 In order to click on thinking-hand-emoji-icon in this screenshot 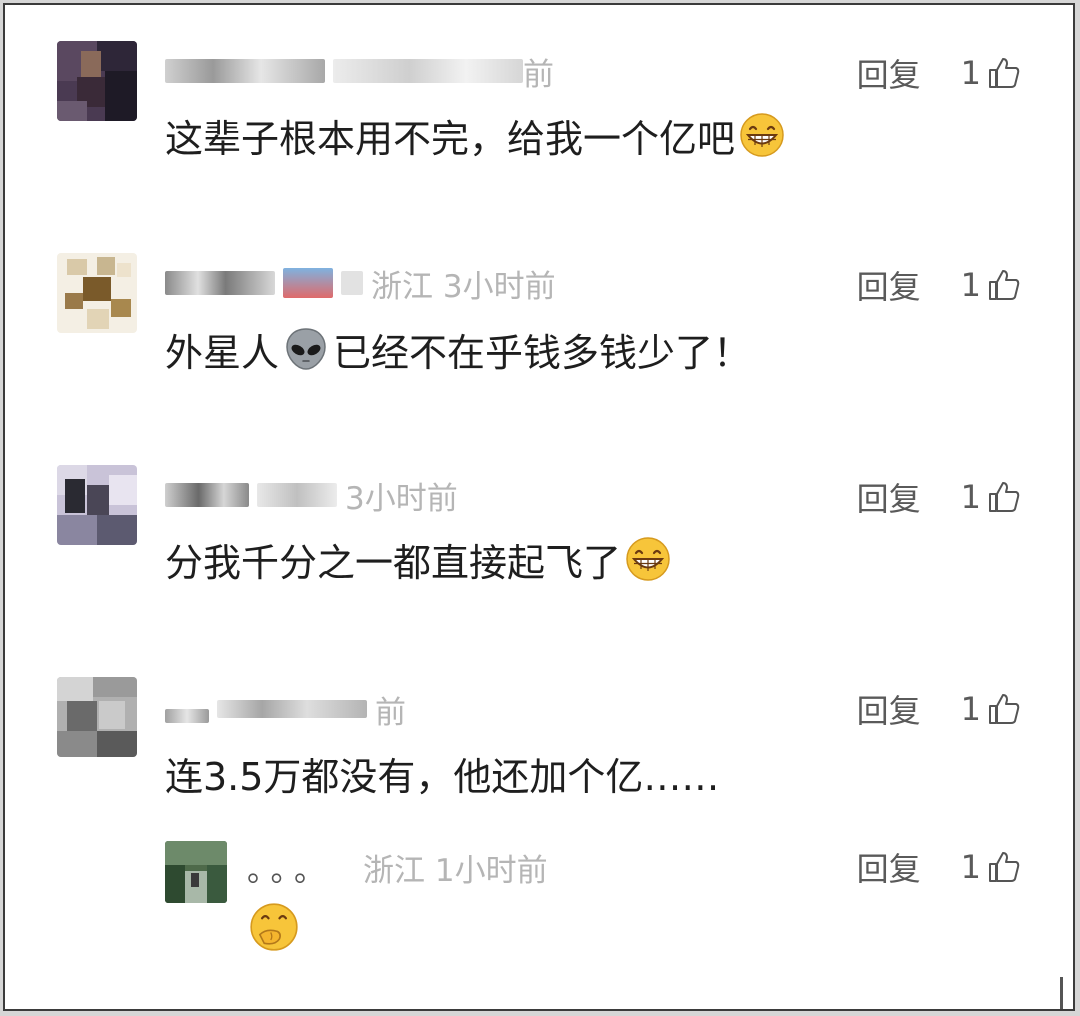, I will do `click(274, 927)`.